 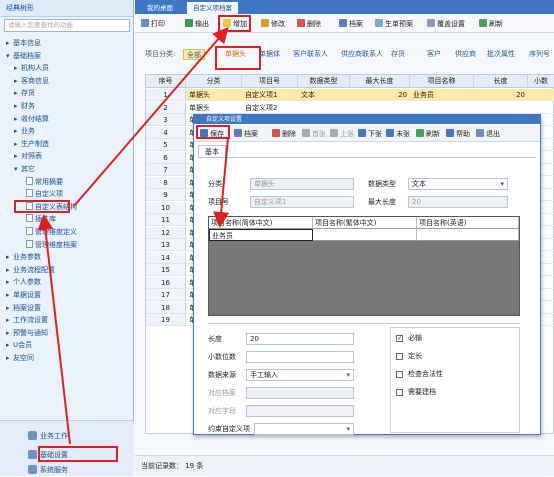 I want to click on arrow-to-add, so click(x=151, y=116).